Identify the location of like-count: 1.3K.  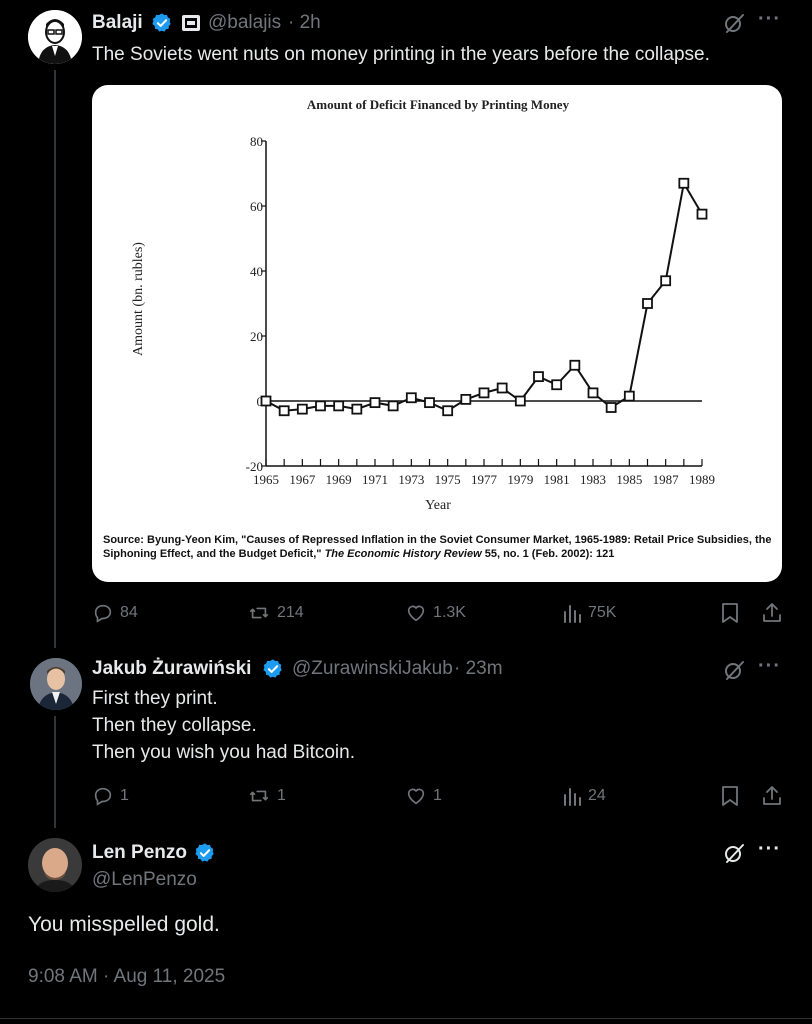
(449, 612).